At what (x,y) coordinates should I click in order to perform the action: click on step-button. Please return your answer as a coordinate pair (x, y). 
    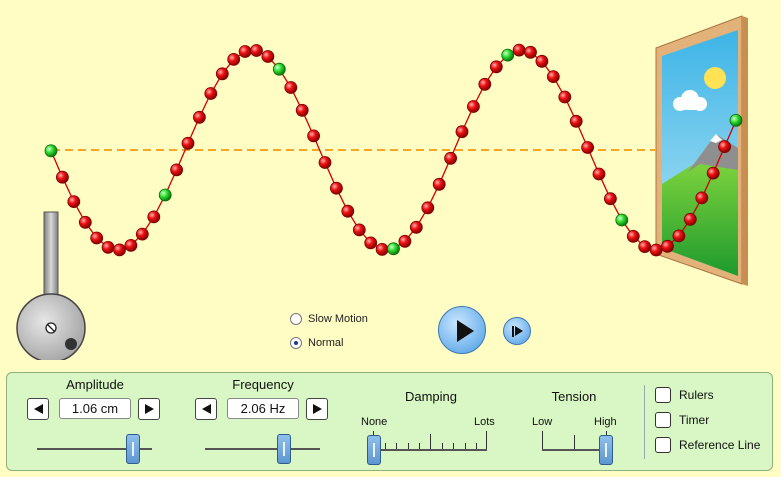
    Looking at the image, I should click on (517, 331).